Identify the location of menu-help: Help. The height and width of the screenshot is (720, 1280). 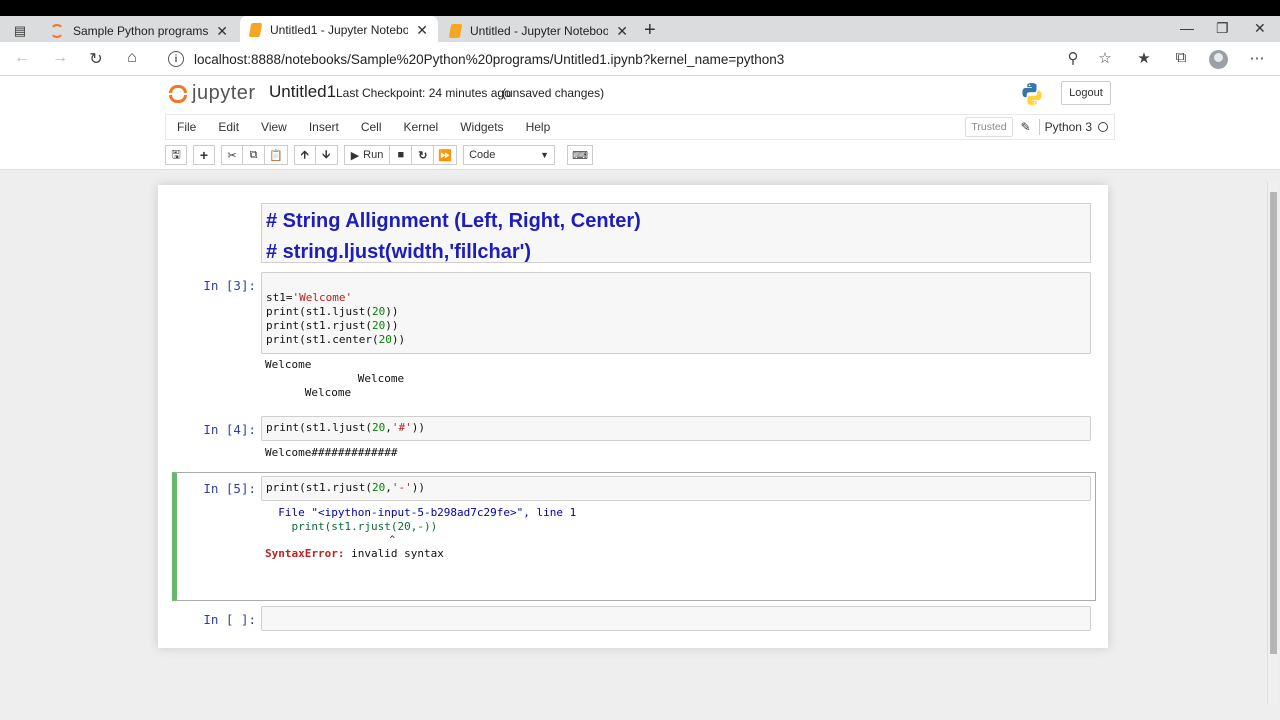
(538, 127).